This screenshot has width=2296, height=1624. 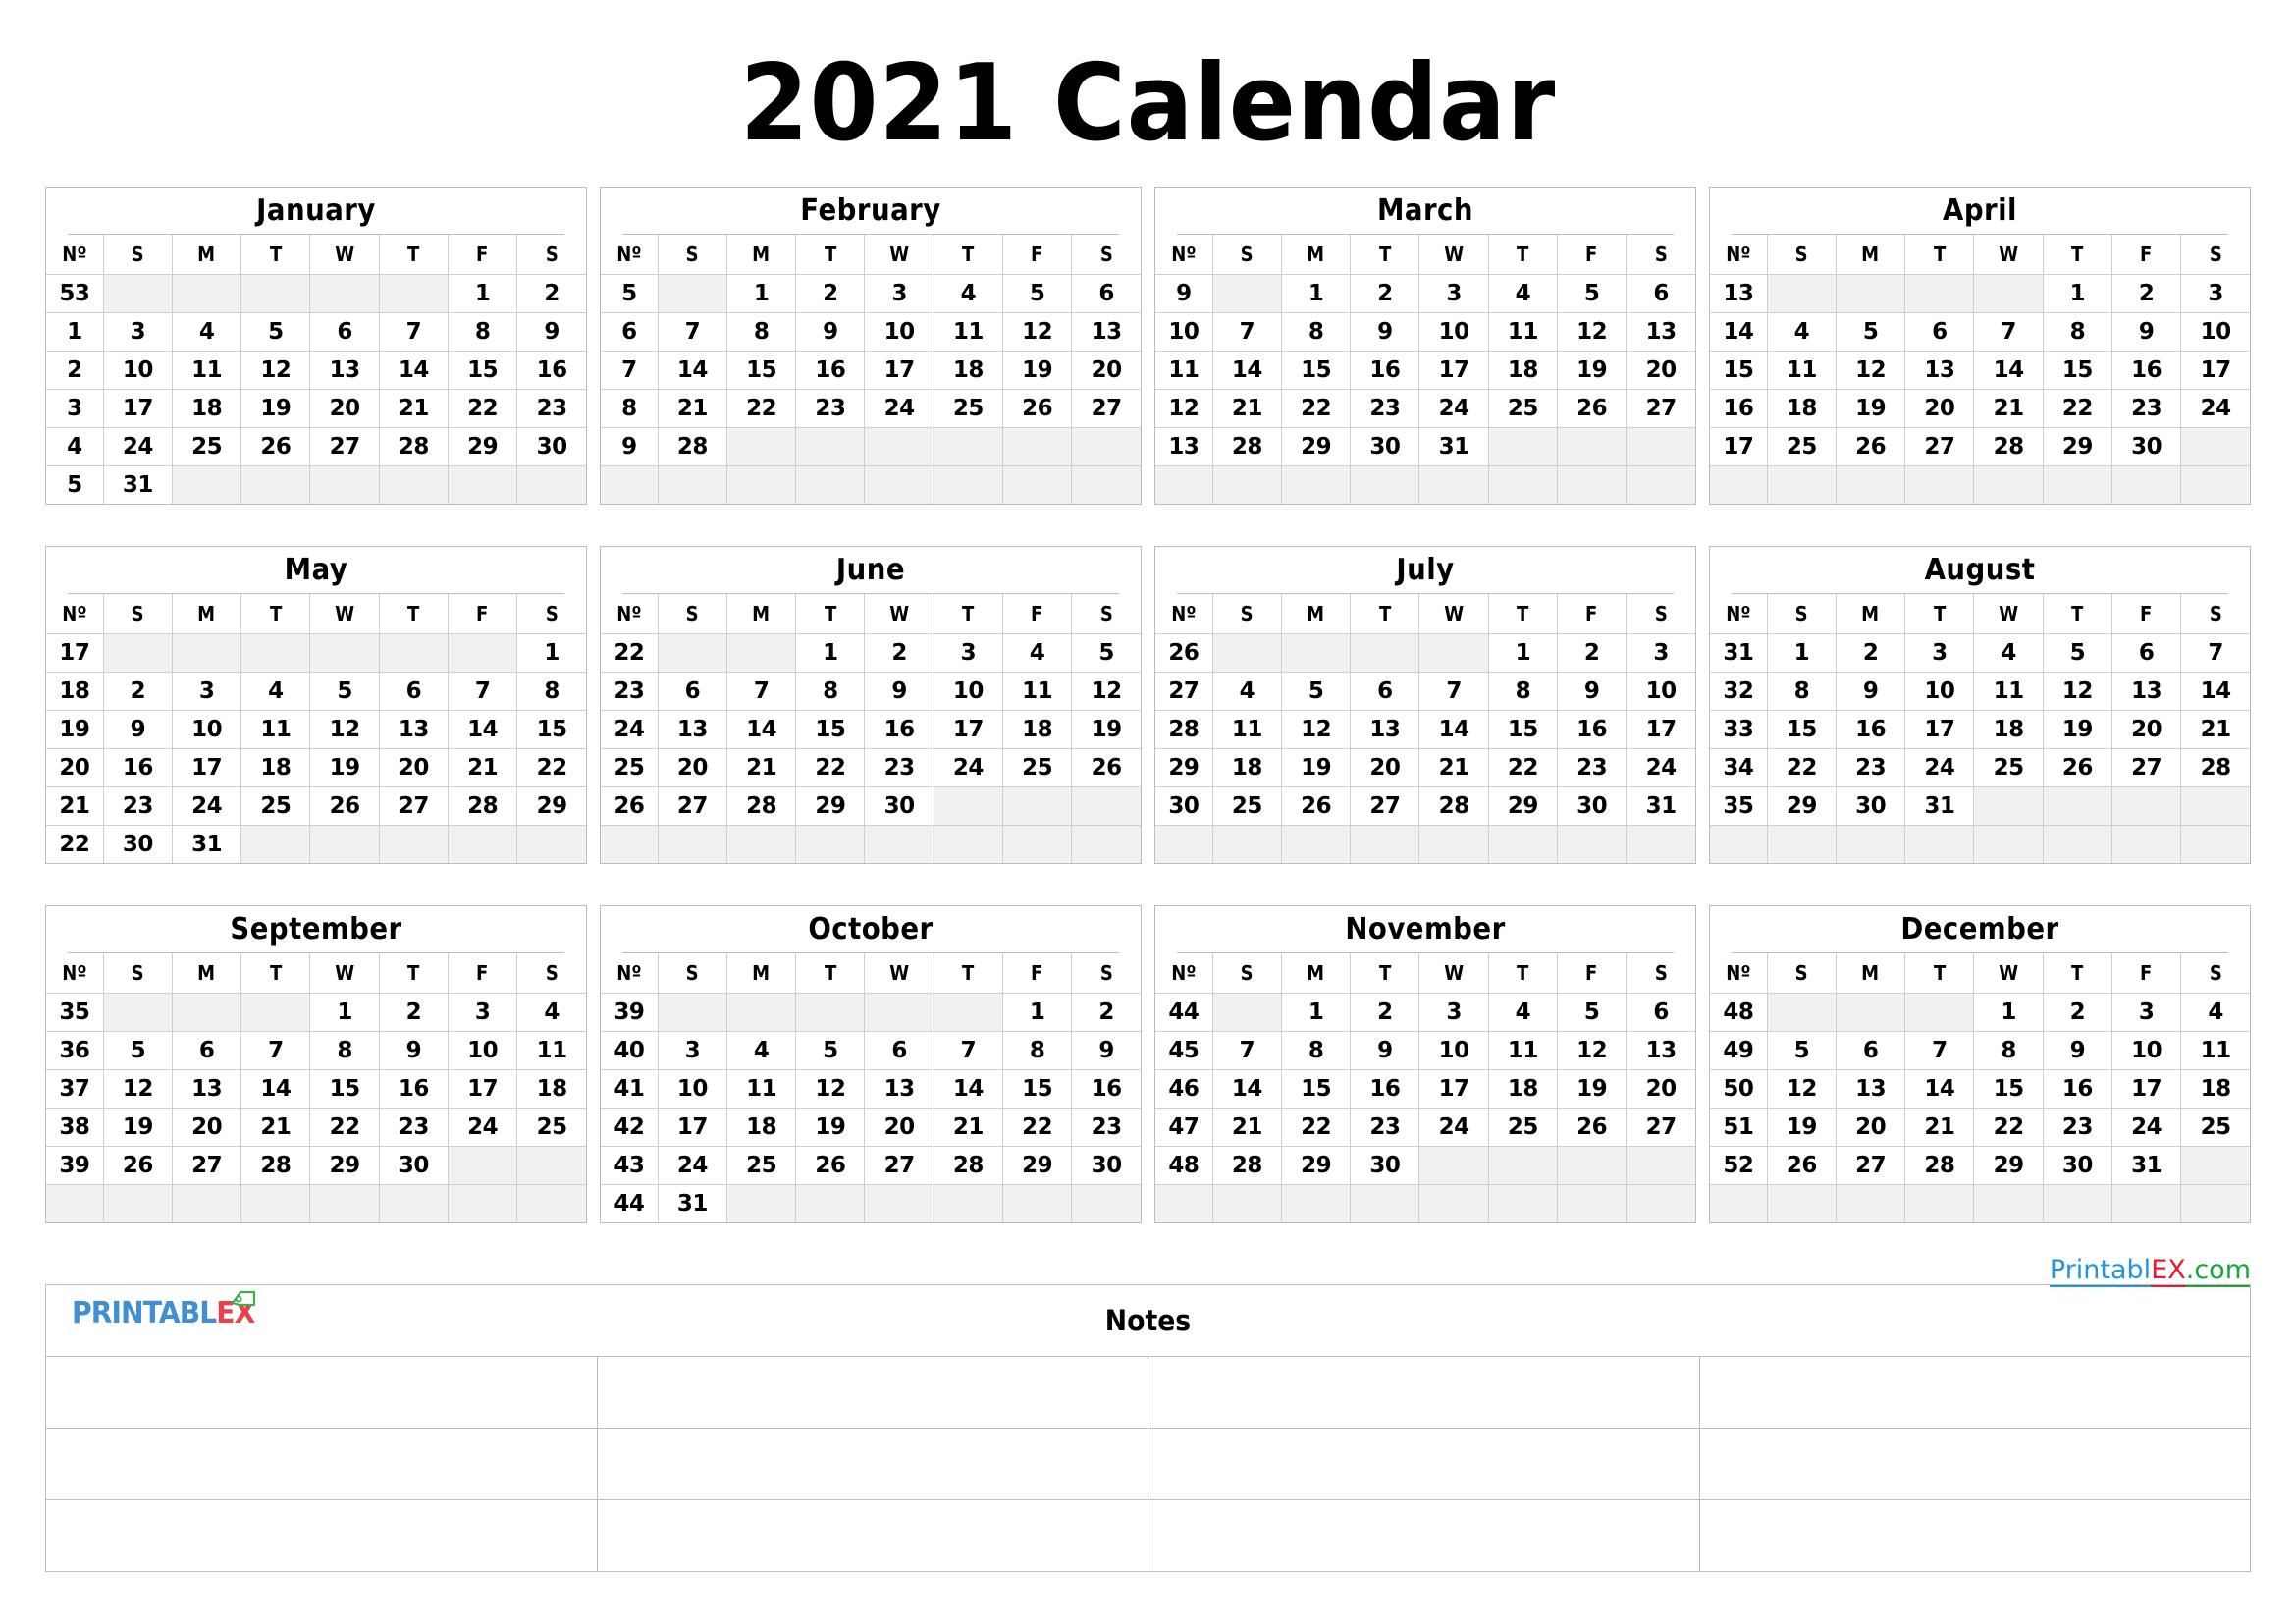 I want to click on day-cell: 12, so click(x=344, y=729).